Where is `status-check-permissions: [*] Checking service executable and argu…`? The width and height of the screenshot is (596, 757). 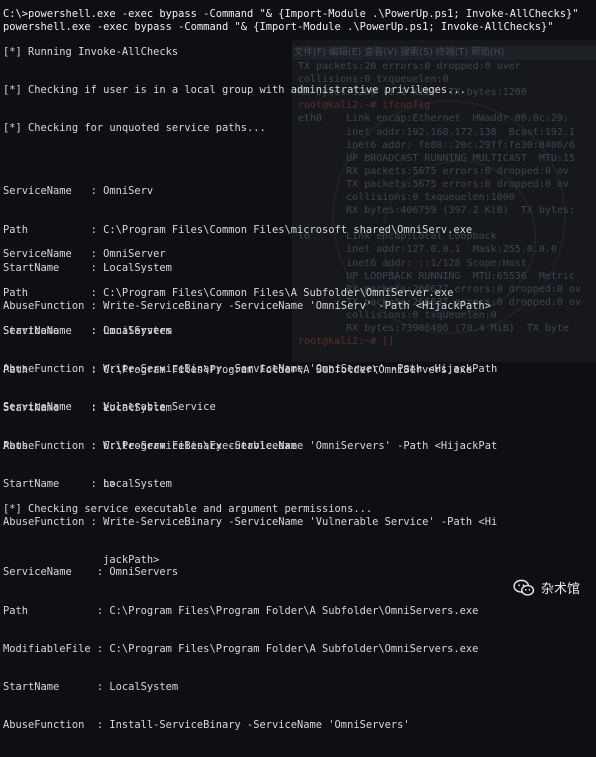
status-check-permissions: [*] Checking service executable and argu… is located at coordinates (188, 509).